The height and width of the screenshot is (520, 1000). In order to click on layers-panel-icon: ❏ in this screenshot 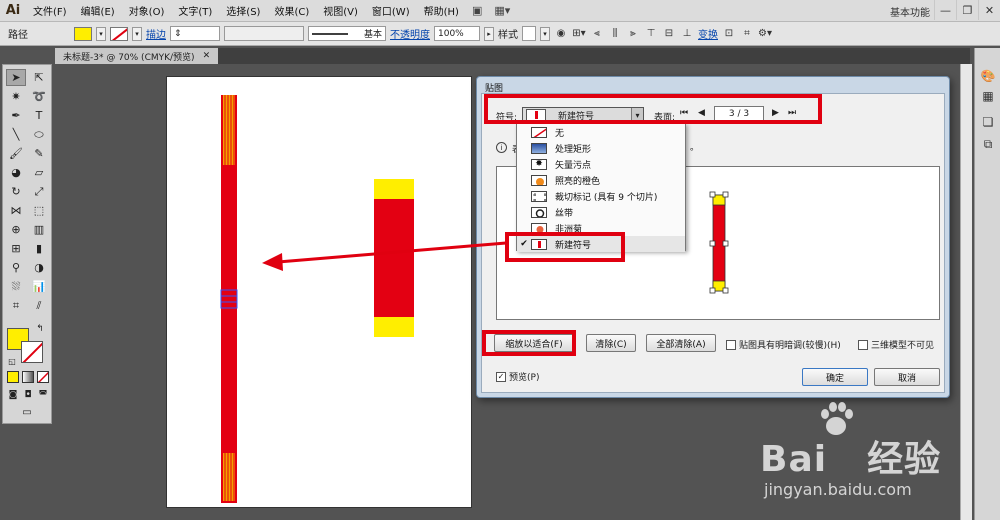, I will do `click(988, 122)`.